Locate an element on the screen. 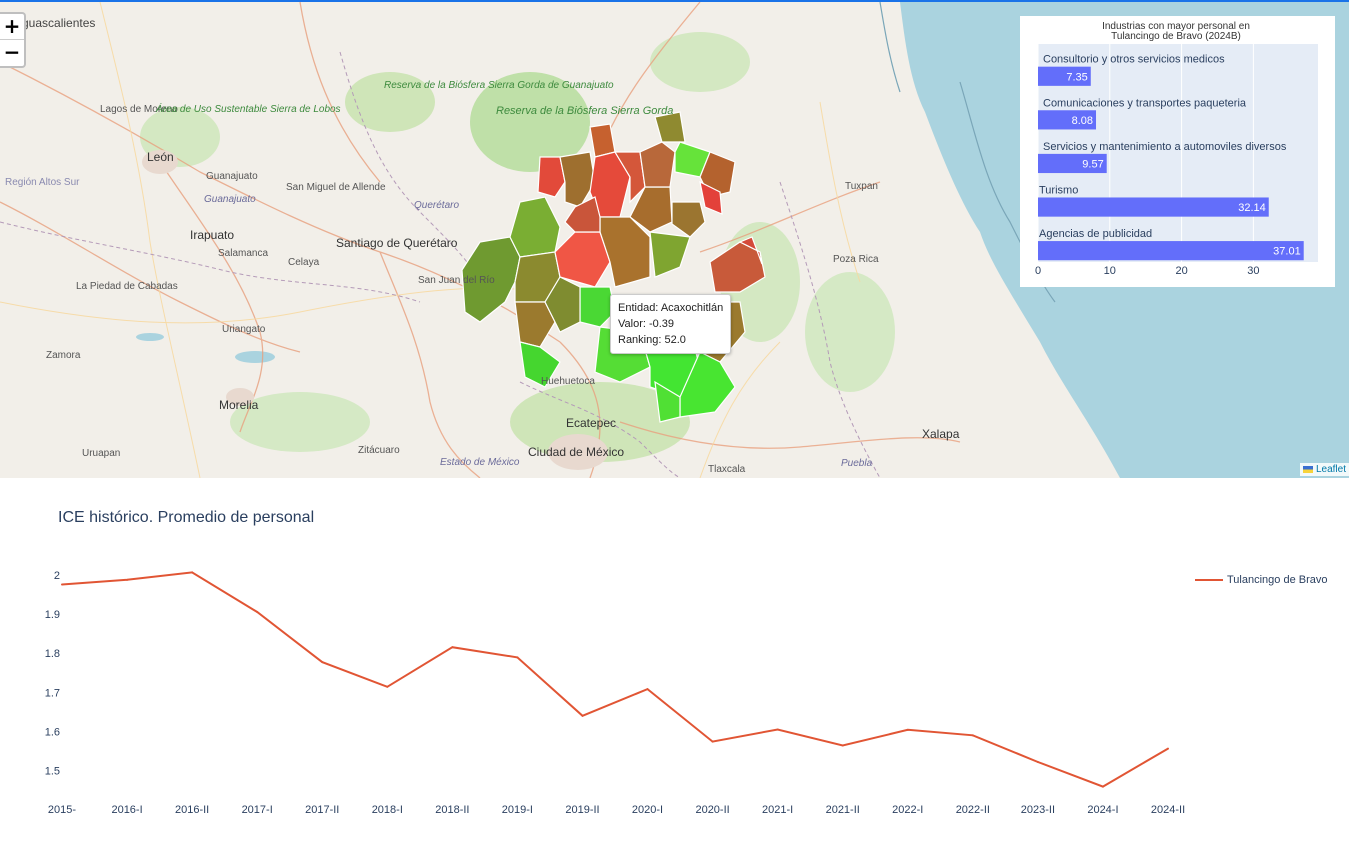  legend-label: Tulancingo de Bravo is located at coordinates (1277, 580).